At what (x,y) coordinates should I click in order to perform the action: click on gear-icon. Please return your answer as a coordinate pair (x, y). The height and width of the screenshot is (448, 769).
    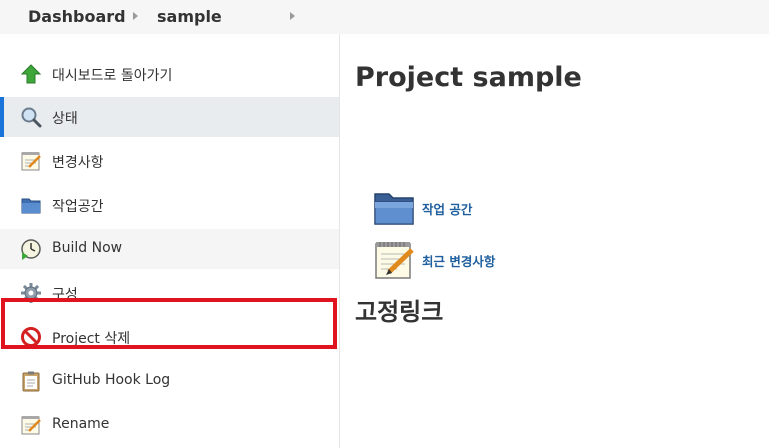
    Looking at the image, I should click on (31, 293).